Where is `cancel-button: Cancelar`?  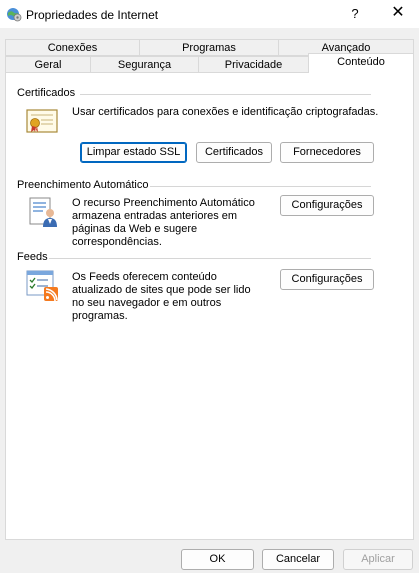 cancel-button: Cancelar is located at coordinates (298, 559).